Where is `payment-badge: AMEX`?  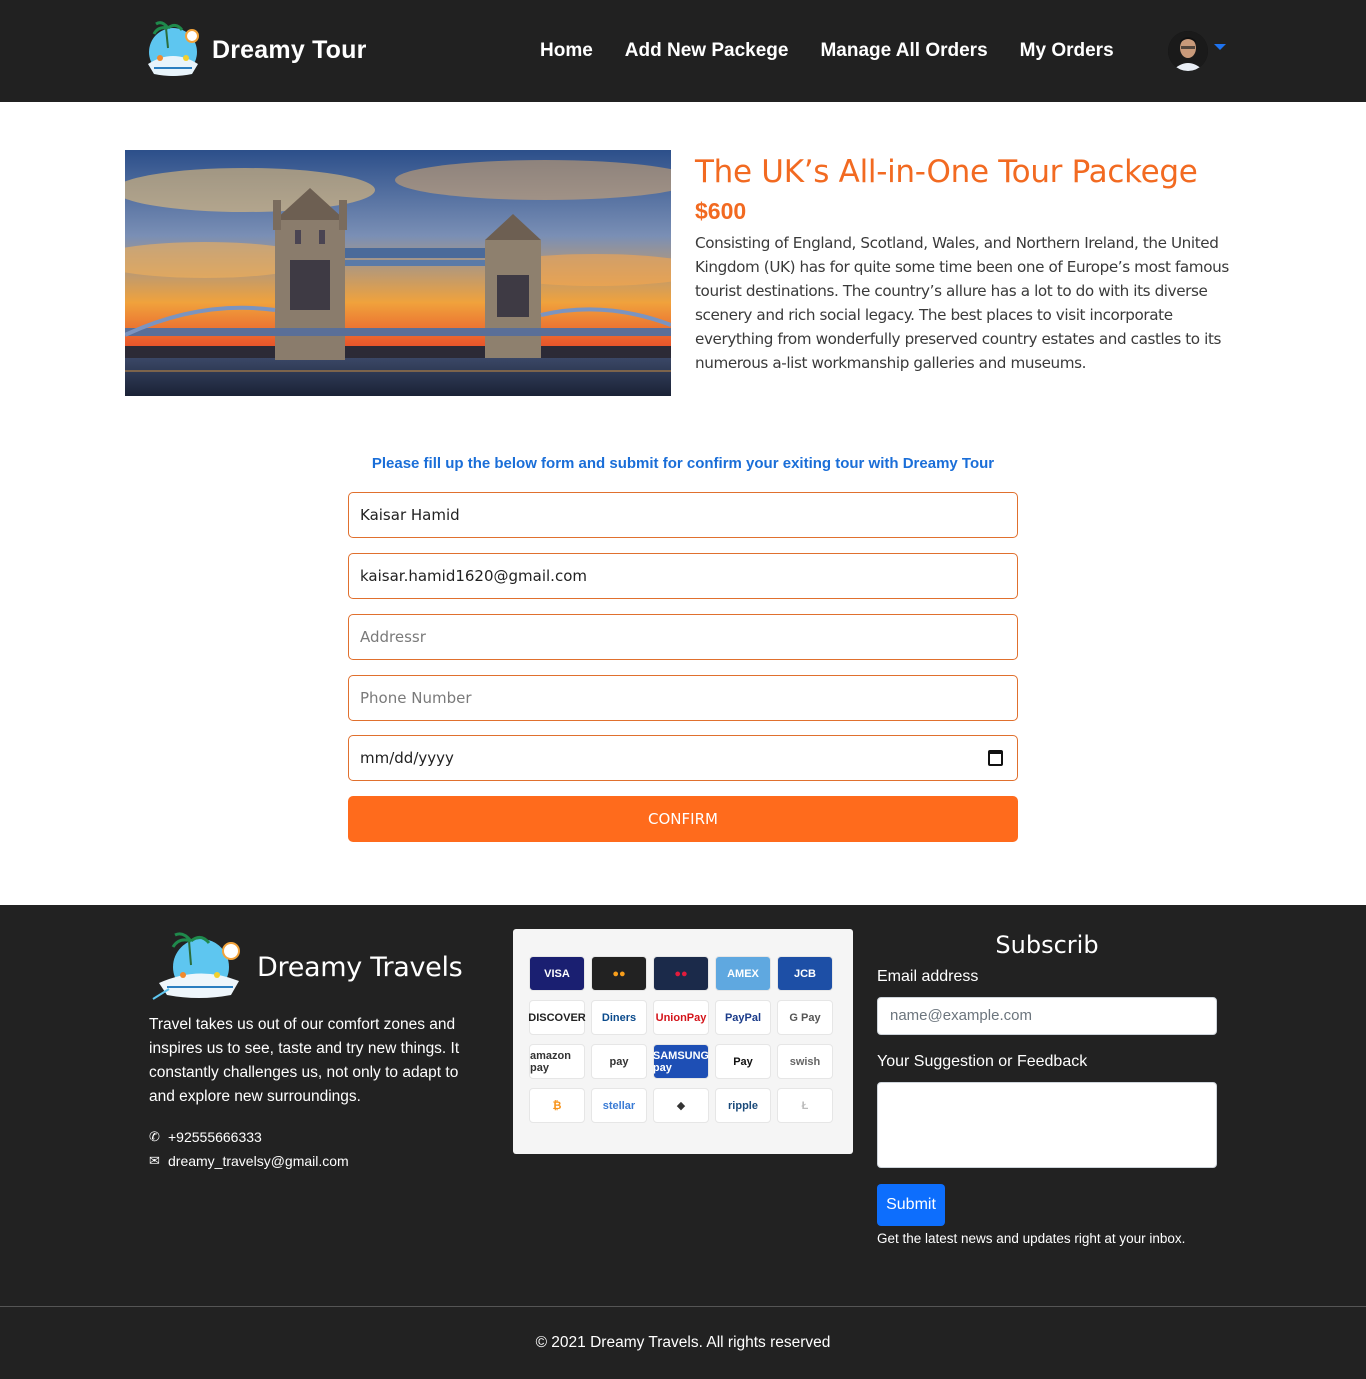 payment-badge: AMEX is located at coordinates (743, 973).